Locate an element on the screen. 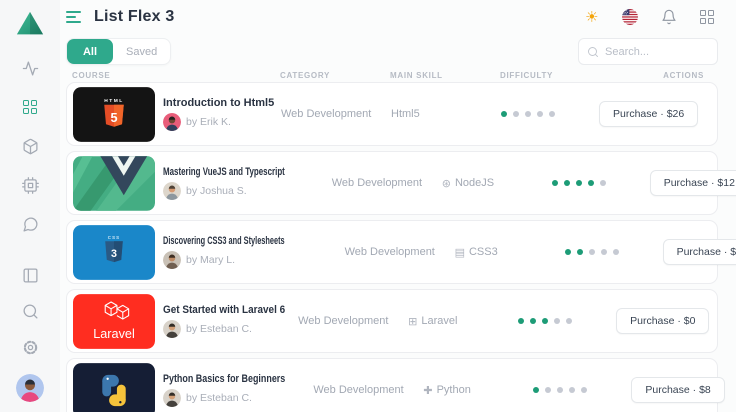 Image resolution: width=736 pixels, height=412 pixels. laravel-thumbnail: Laravel is located at coordinates (114, 321).